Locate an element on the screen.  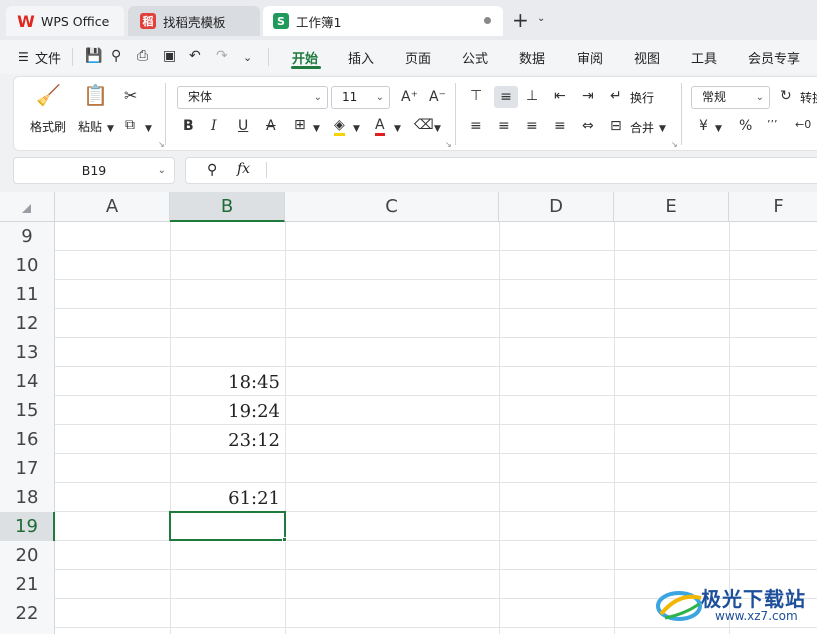
clear-format-icon: ⌫ is located at coordinates (424, 125).